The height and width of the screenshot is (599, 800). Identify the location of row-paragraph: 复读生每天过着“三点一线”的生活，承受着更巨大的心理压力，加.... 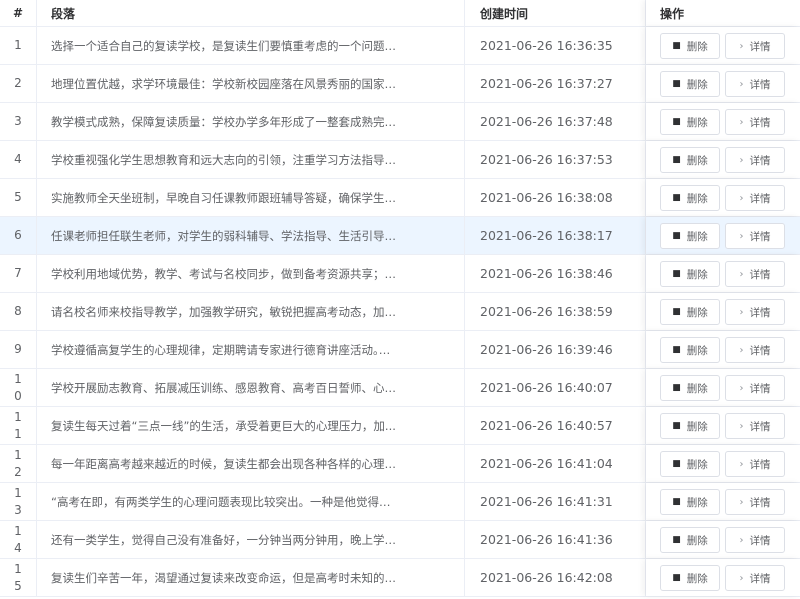
(223, 425).